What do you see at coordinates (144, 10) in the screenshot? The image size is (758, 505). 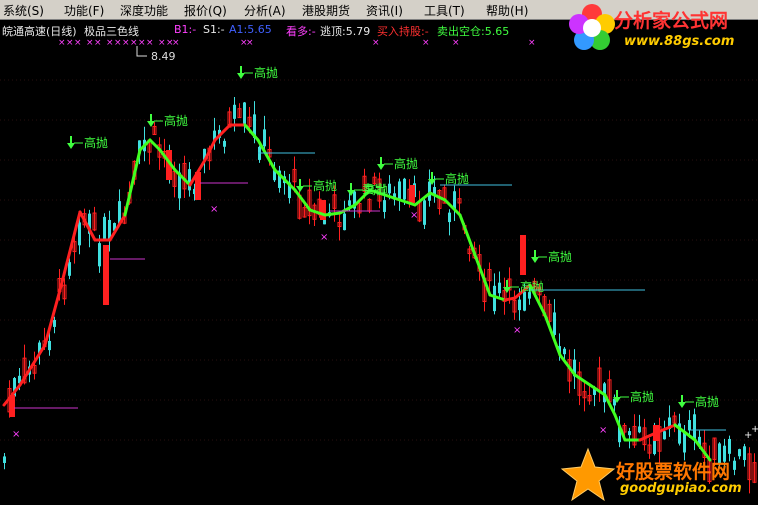 I see `menu-deep-function: 深度功能` at bounding box center [144, 10].